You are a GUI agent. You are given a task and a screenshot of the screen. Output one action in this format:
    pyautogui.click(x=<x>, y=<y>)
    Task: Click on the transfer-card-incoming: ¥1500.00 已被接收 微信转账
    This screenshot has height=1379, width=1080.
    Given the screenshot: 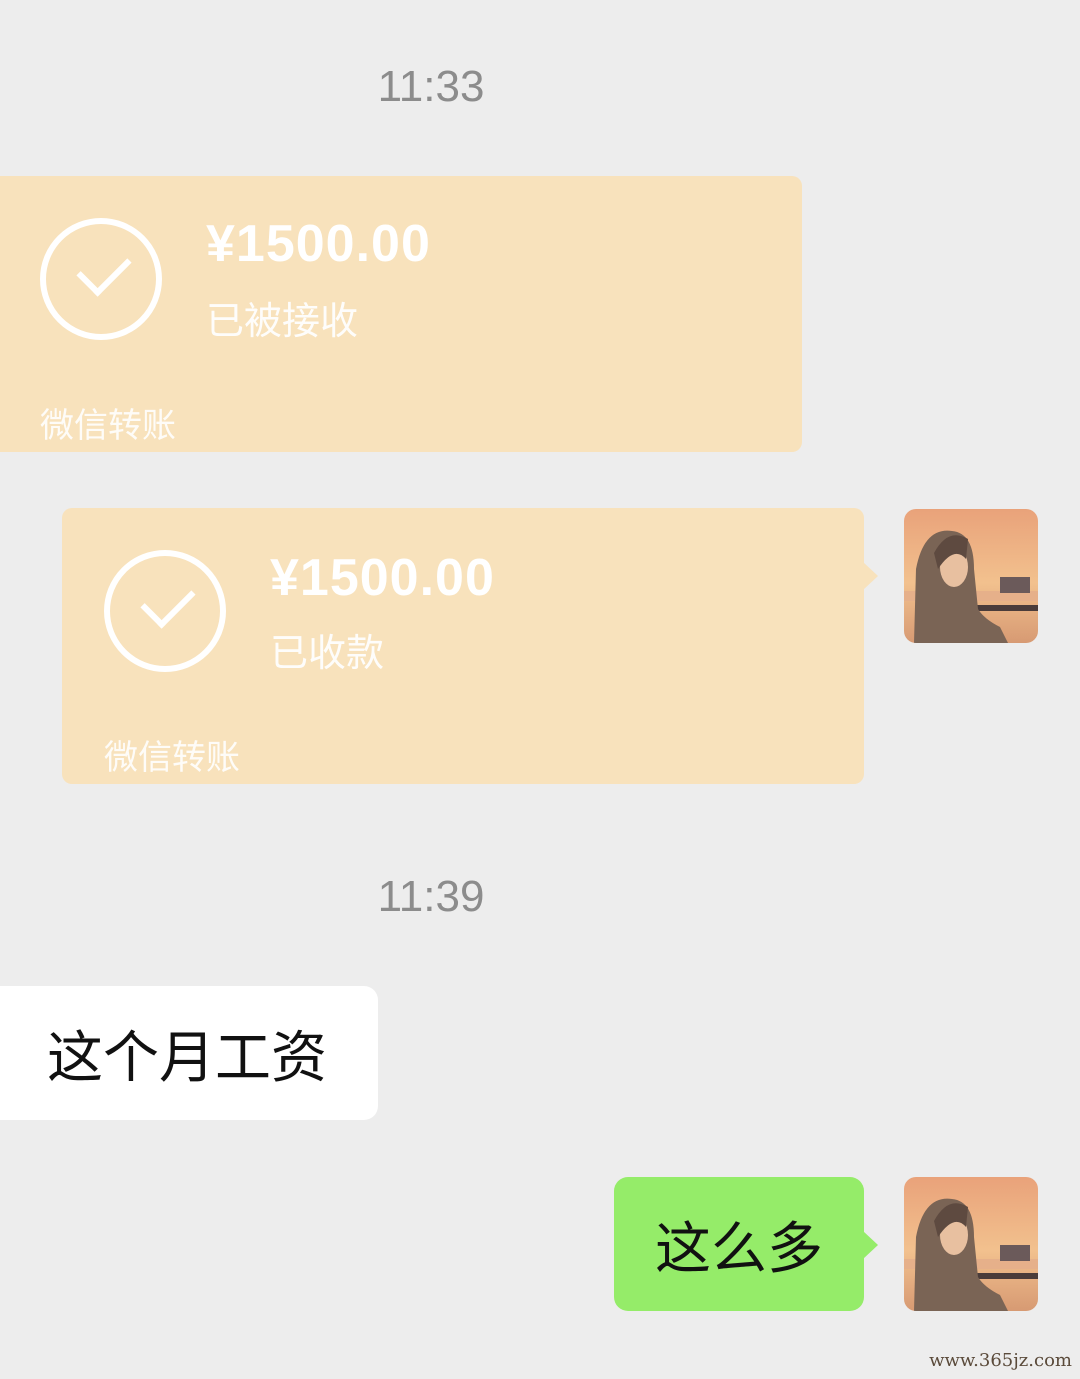 What is the action you would take?
    pyautogui.click(x=401, y=314)
    